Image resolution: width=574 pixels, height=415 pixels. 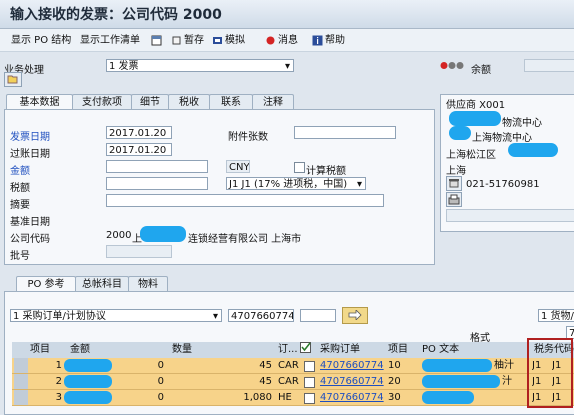 What do you see at coordinates (340, 349) in the screenshot?
I see `col-purchase-order: 采购订单` at bounding box center [340, 349].